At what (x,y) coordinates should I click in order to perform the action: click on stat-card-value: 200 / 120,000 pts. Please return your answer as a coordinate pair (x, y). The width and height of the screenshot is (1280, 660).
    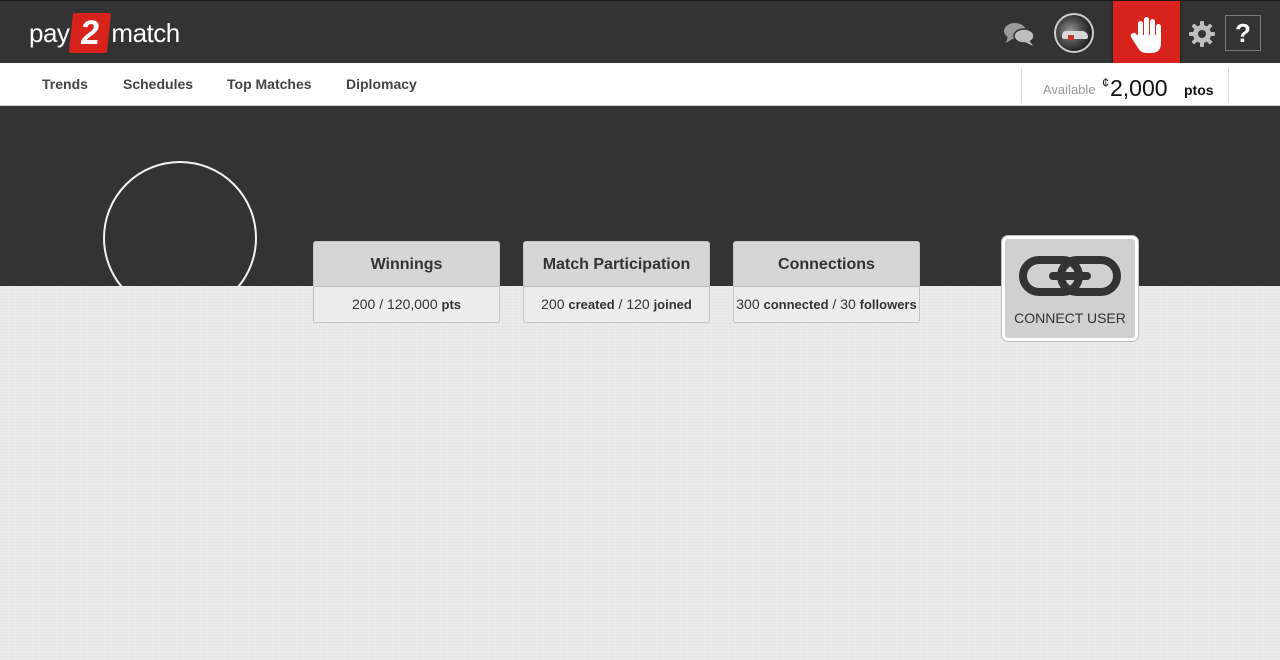
    Looking at the image, I should click on (406, 304).